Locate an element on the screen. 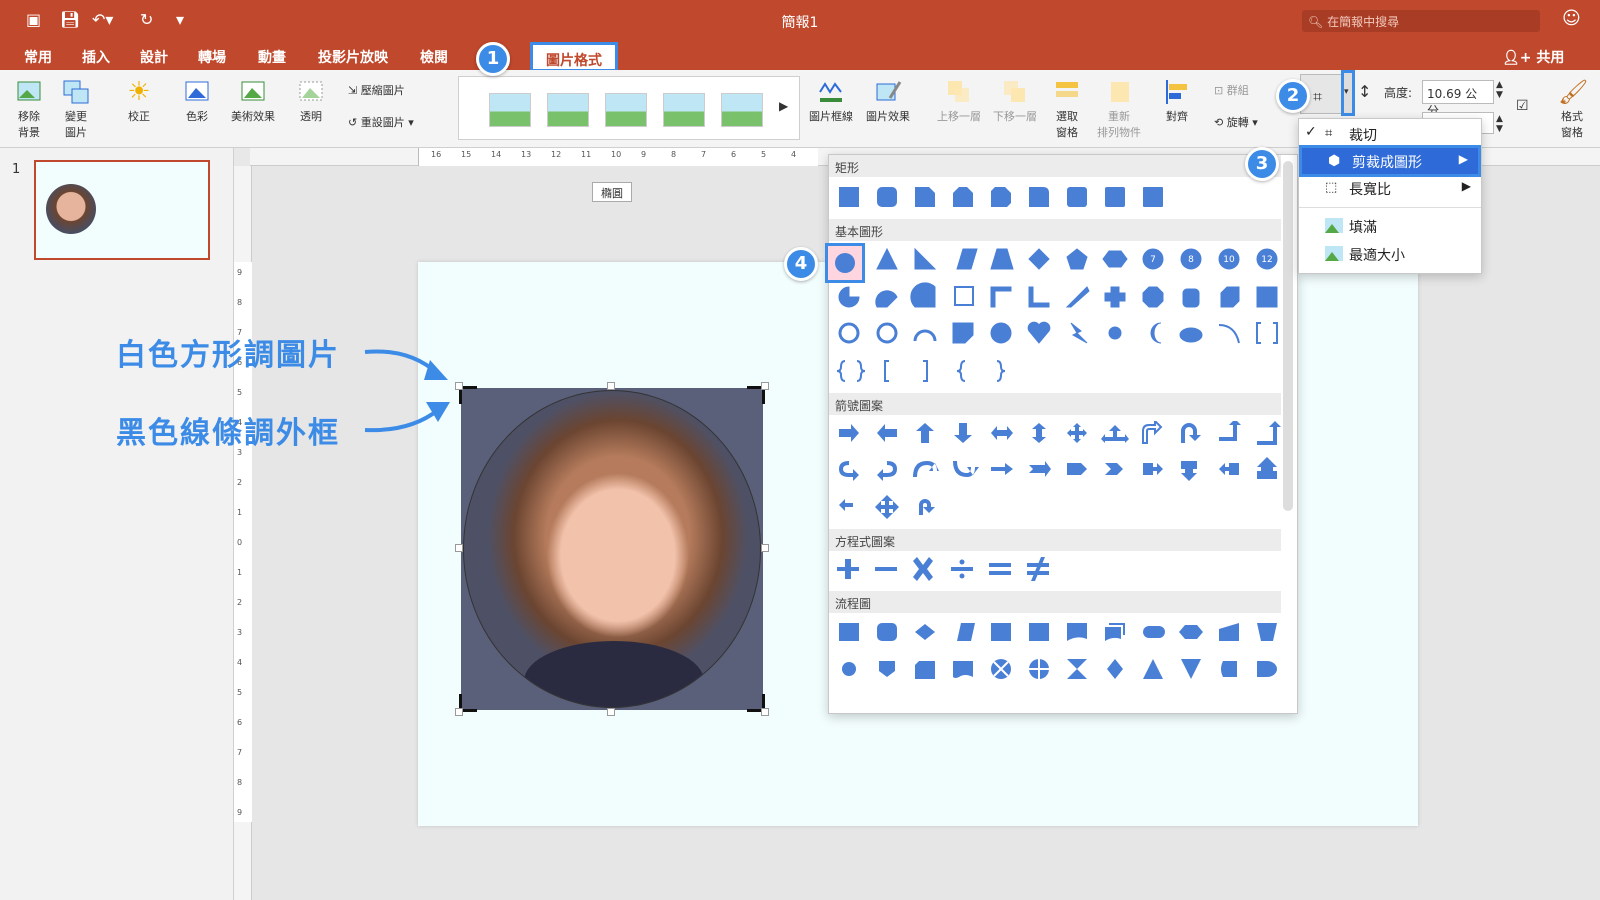 The image size is (1600, 900). shape-number-10: 10 is located at coordinates (1229, 260).